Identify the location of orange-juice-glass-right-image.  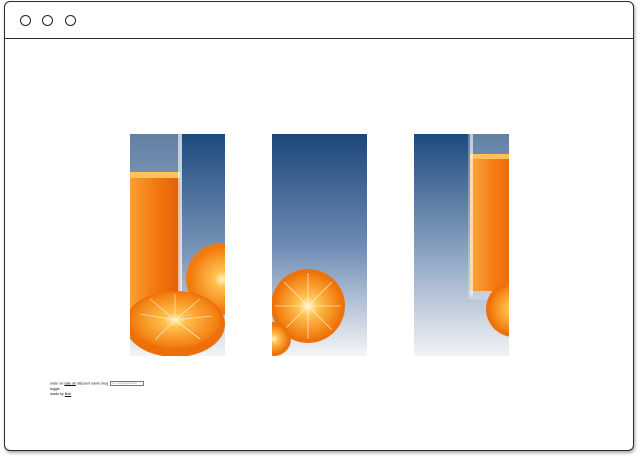
(461, 245).